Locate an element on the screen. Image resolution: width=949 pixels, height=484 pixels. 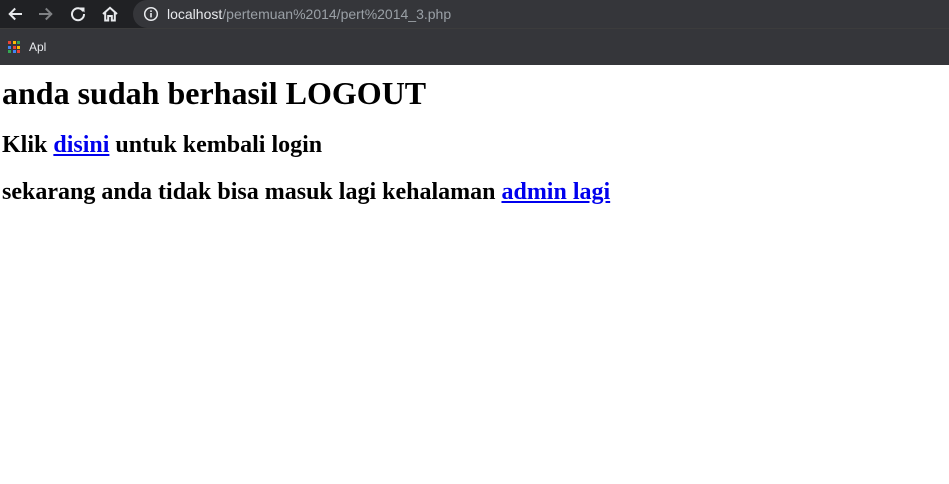
browser-toolbar: localhost/pertemuan%2014/pert%2014_3.php is located at coordinates (474, 14).